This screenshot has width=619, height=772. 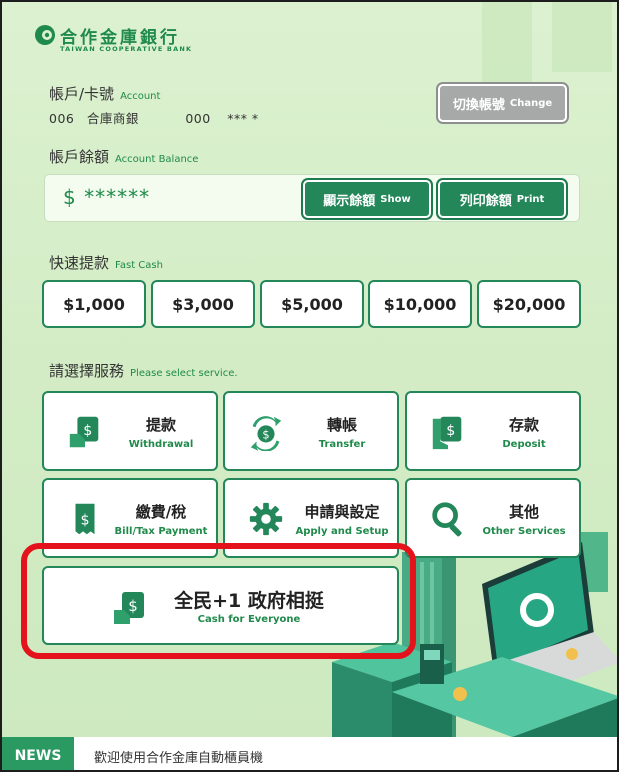 What do you see at coordinates (119, 40) in the screenshot?
I see `bank-logo: 合作金庫銀行 TAIWAN COOPERATIVE BANK` at bounding box center [119, 40].